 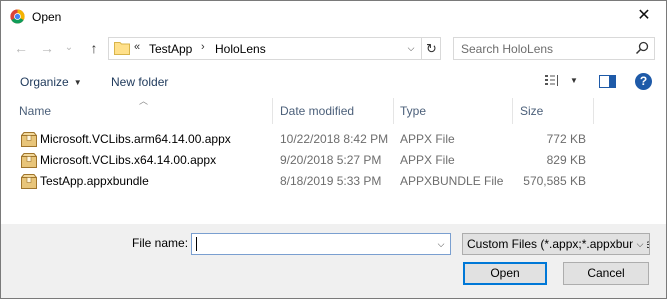 I want to click on file-type: APPXBUNDLE File, so click(x=452, y=181).